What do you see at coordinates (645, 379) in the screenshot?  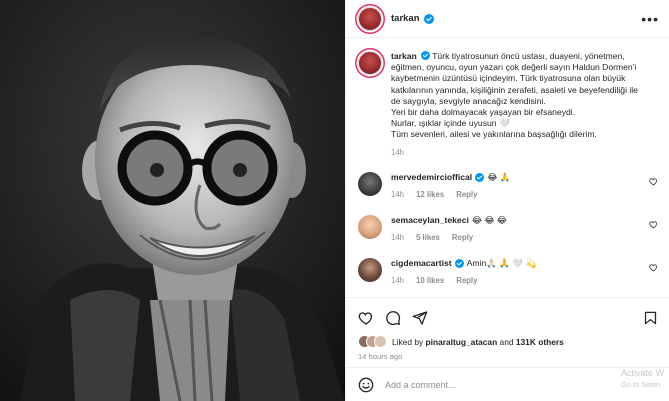 I see `activate-windows-watermark: Activate W Go to Settin` at bounding box center [645, 379].